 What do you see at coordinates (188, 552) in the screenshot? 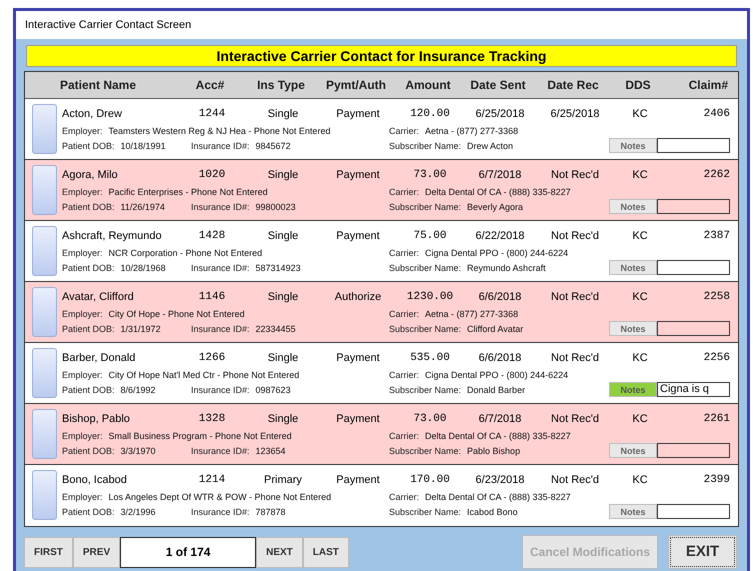
I see `record-position-field: 1 of 174` at bounding box center [188, 552].